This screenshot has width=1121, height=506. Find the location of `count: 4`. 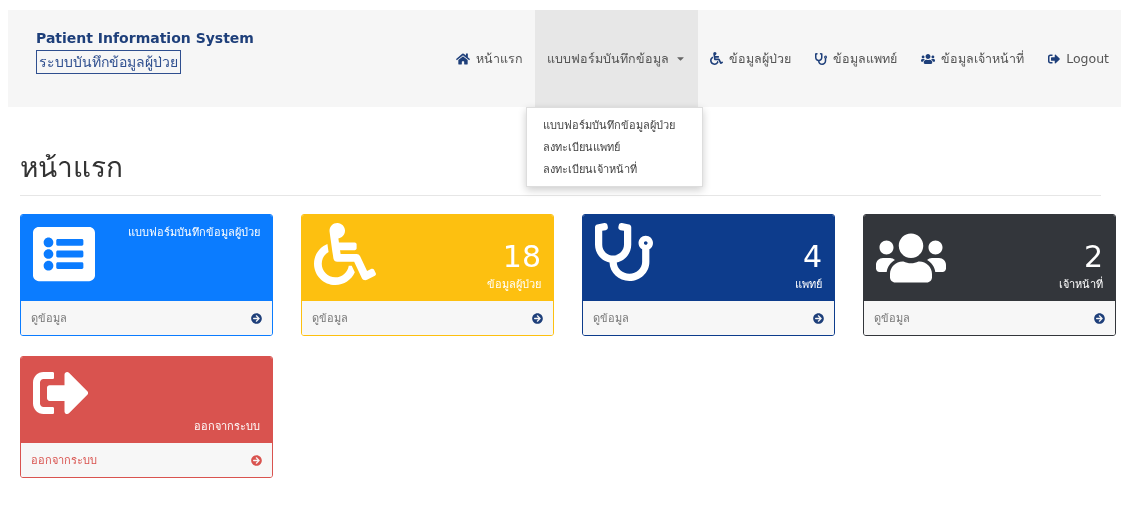

count: 4 is located at coordinates (812, 257).